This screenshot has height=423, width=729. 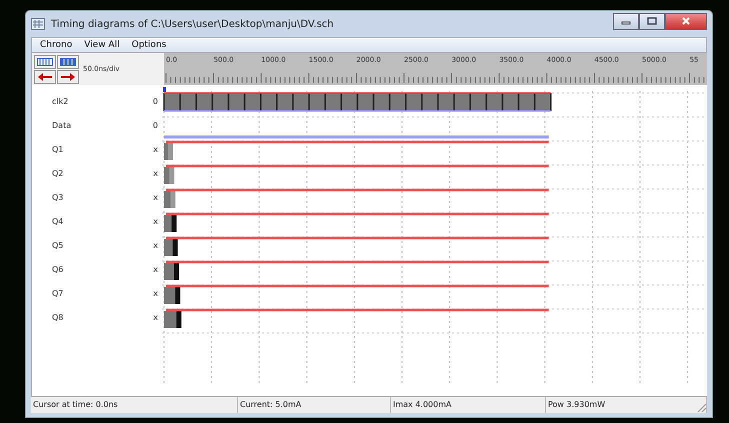 I want to click on menu-item: Chrono, so click(x=56, y=45).